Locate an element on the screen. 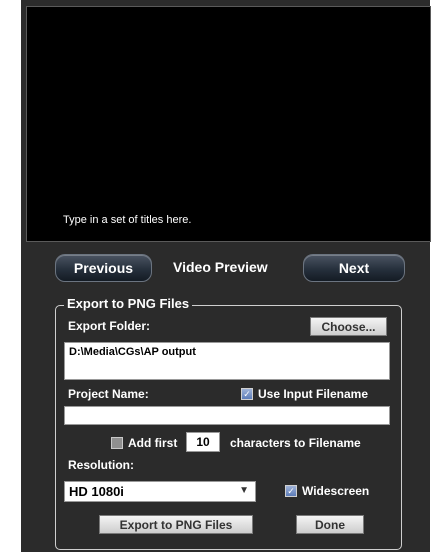  resolution-label: Resolution: is located at coordinates (101, 465).